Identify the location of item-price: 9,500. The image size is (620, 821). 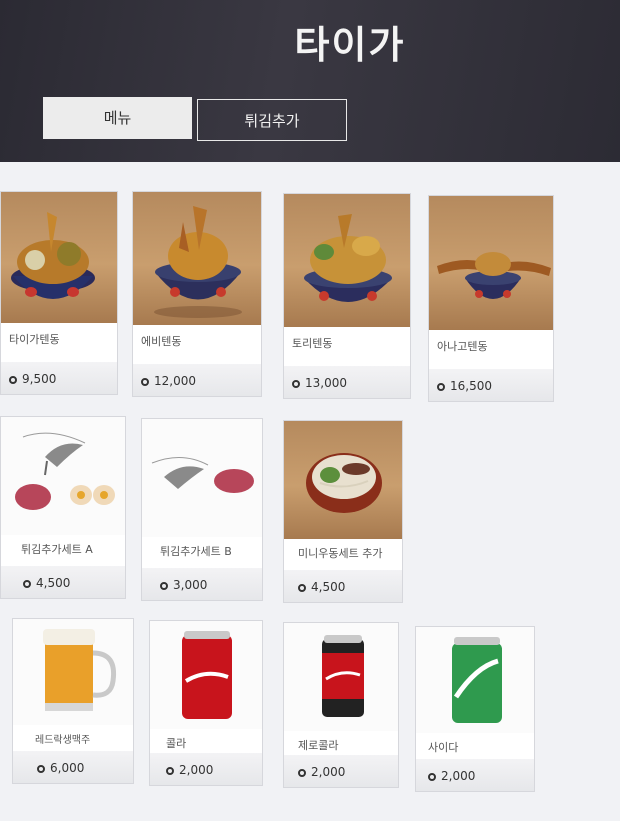
(32, 379).